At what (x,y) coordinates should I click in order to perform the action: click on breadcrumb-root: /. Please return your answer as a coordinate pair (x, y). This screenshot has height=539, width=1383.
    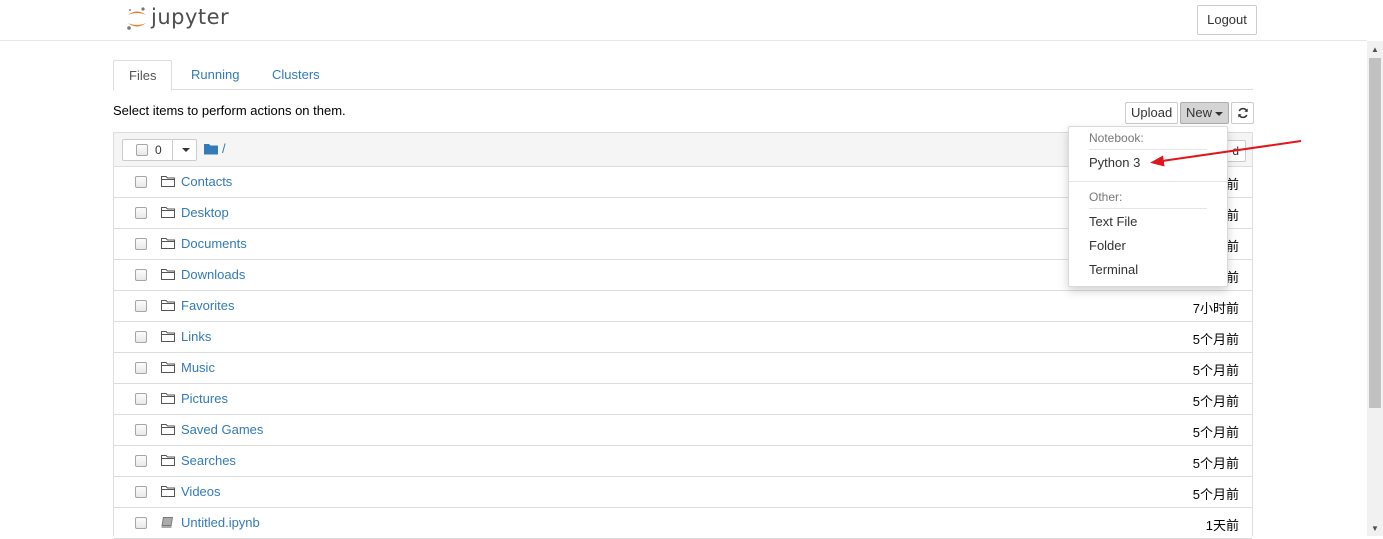
    Looking at the image, I should click on (224, 148).